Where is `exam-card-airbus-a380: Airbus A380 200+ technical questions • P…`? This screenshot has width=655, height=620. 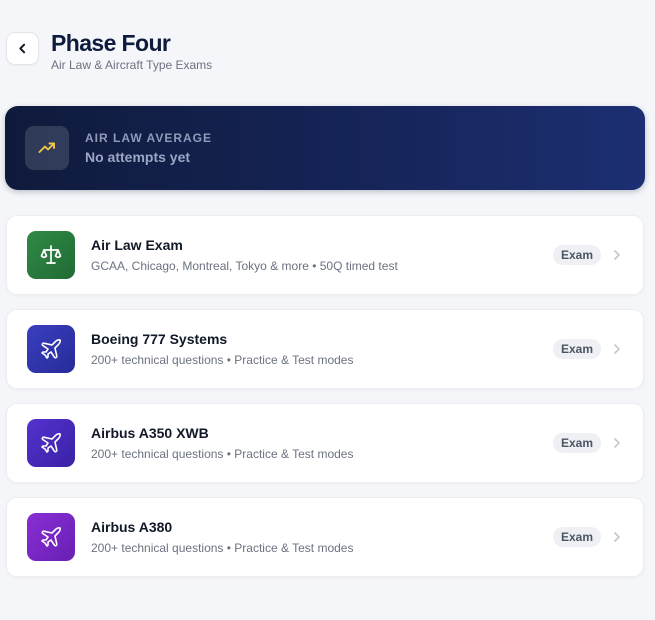
exam-card-airbus-a380: Airbus A380 200+ technical questions • P… is located at coordinates (325, 537).